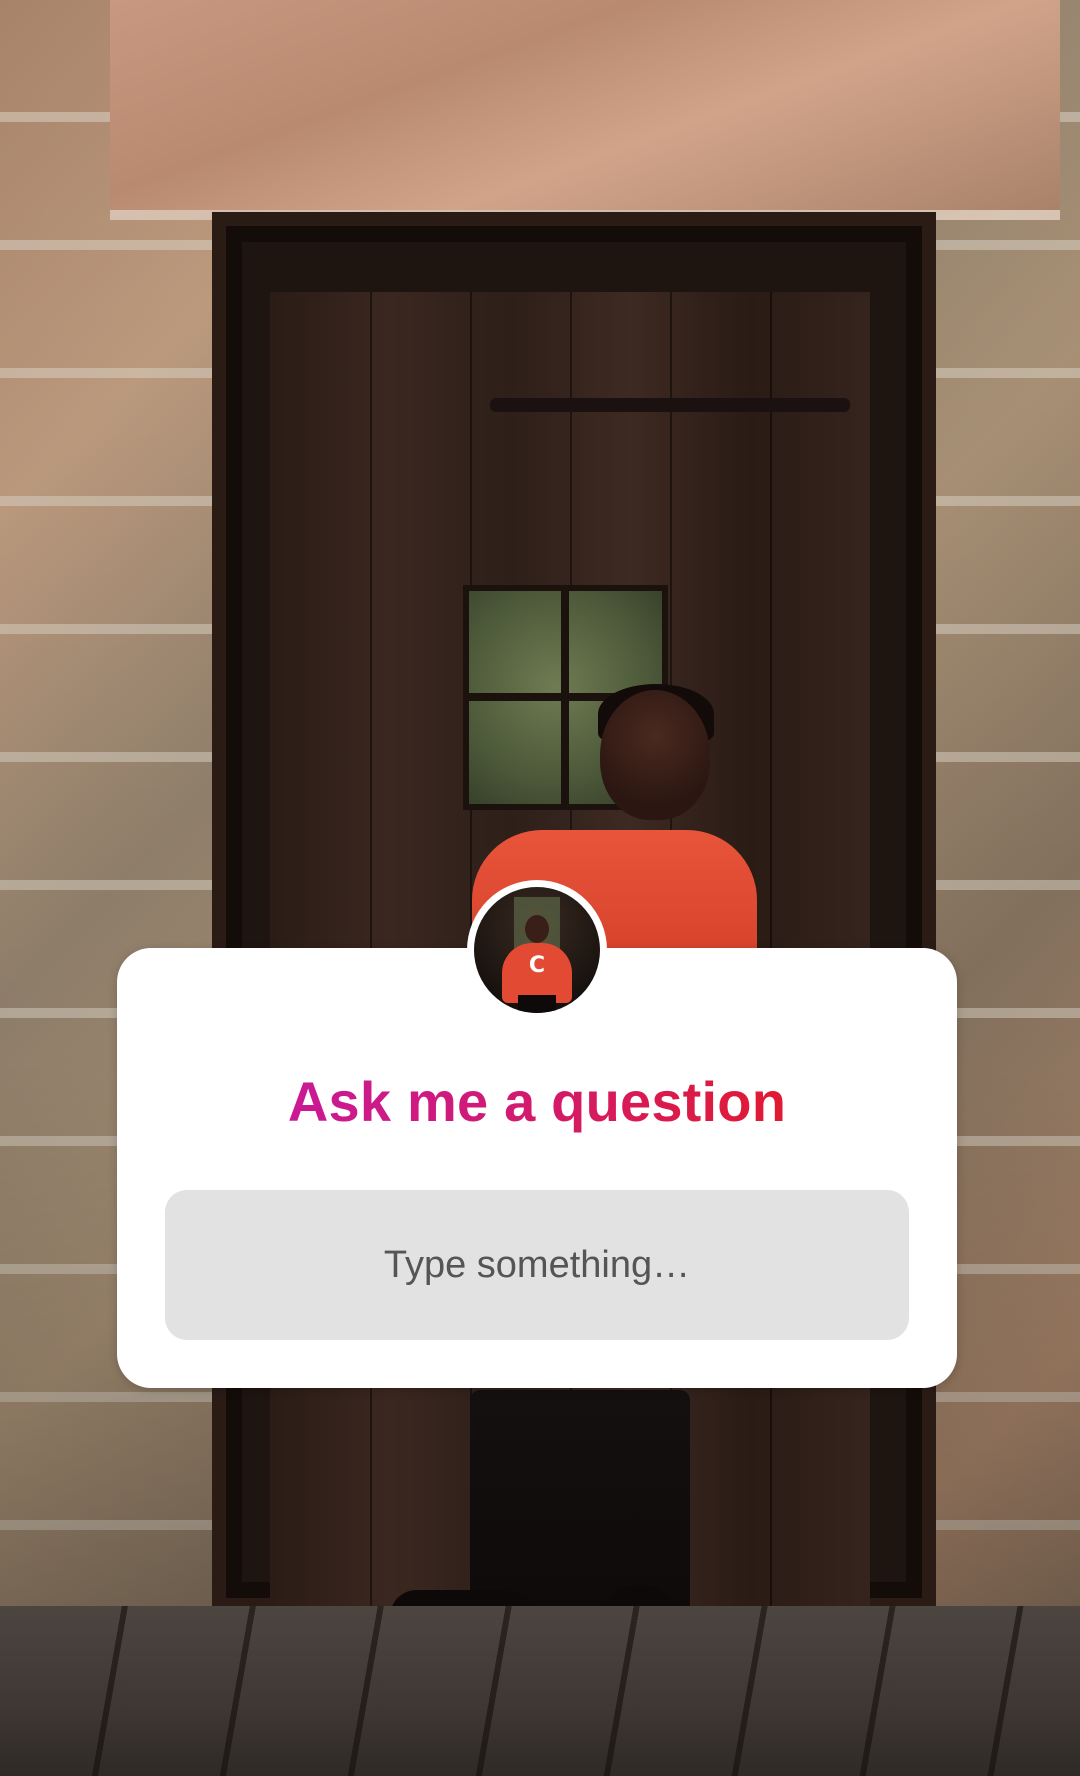 The image size is (1080, 1776). I want to click on answer-input, so click(537, 1265).